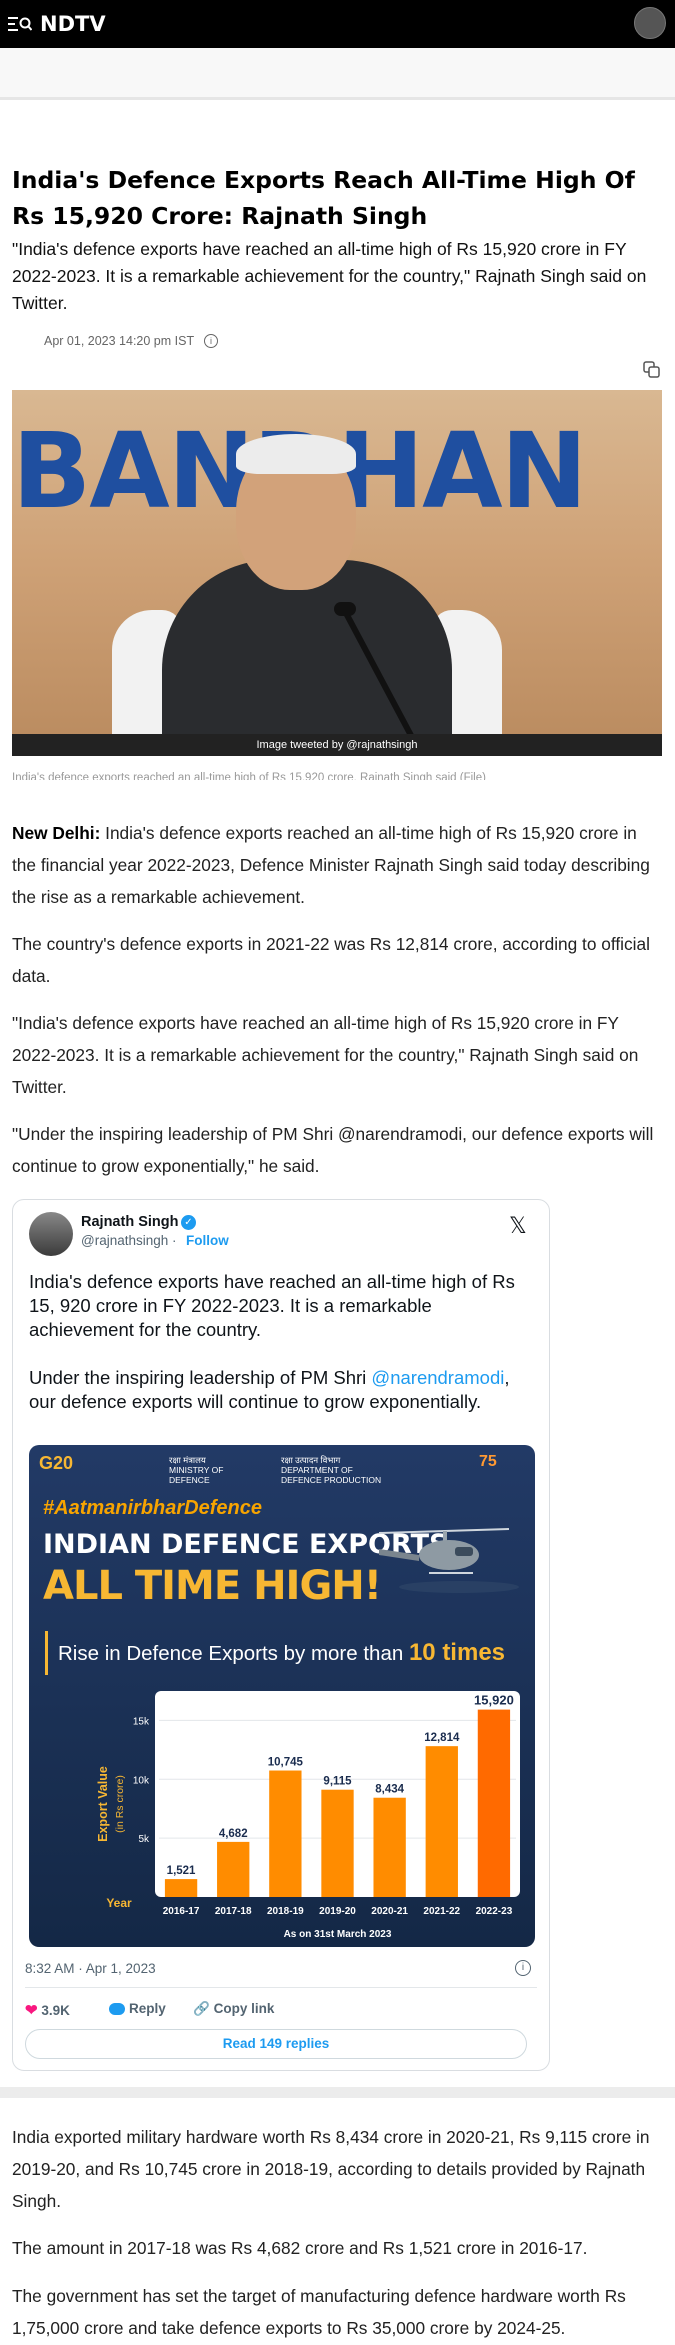 This screenshot has width=675, height=2345. Describe the element at coordinates (338, 1934) in the screenshot. I see `chart-footnote: As on 31st March 2023` at that location.